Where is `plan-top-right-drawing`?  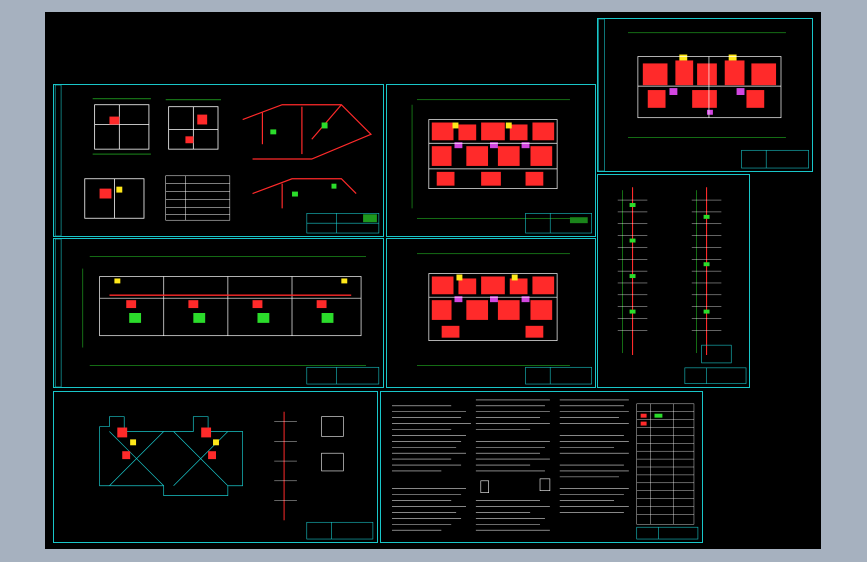 plan-top-right-drawing is located at coordinates (703, 95).